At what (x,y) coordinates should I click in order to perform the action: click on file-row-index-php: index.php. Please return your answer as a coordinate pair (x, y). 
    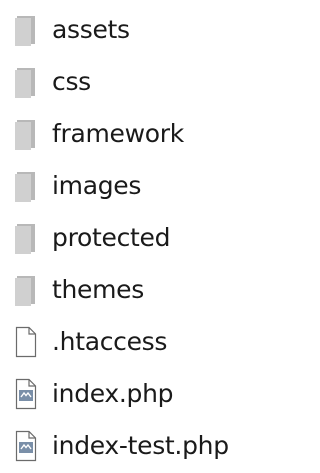
    Looking at the image, I should click on (124, 394).